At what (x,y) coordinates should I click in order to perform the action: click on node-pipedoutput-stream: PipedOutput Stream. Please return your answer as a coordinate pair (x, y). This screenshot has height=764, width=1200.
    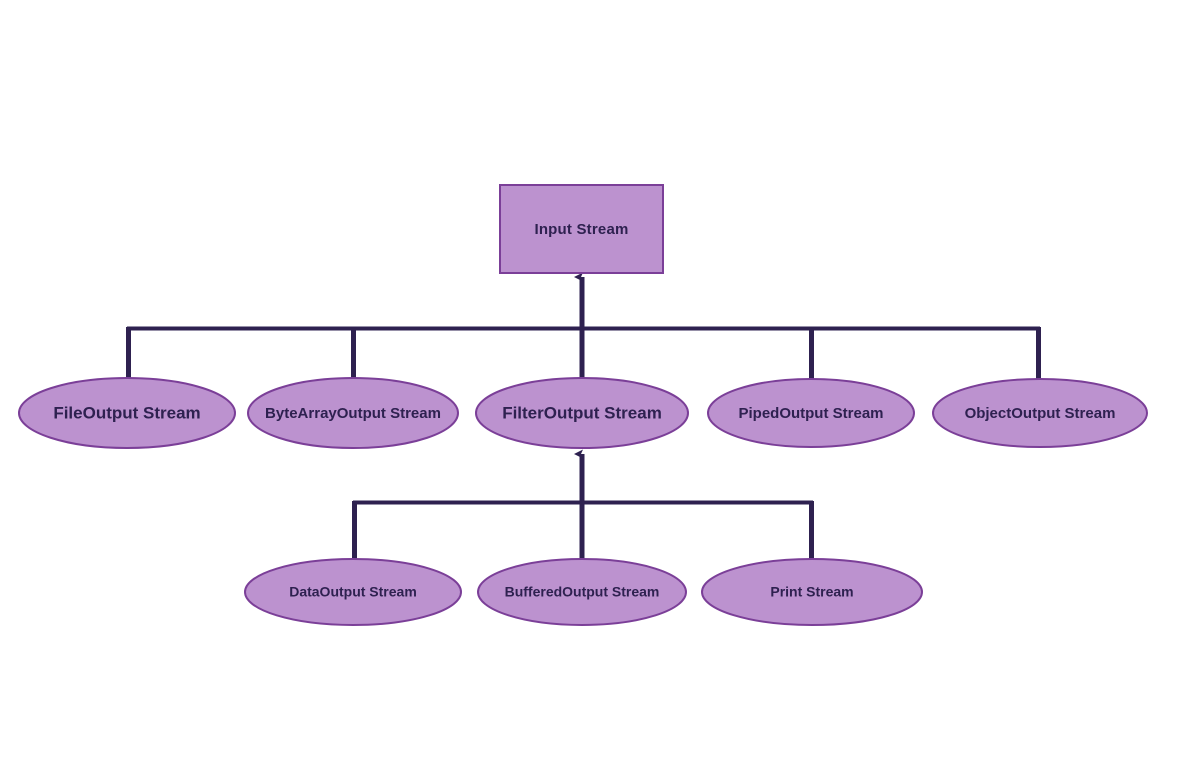
    Looking at the image, I should click on (811, 413).